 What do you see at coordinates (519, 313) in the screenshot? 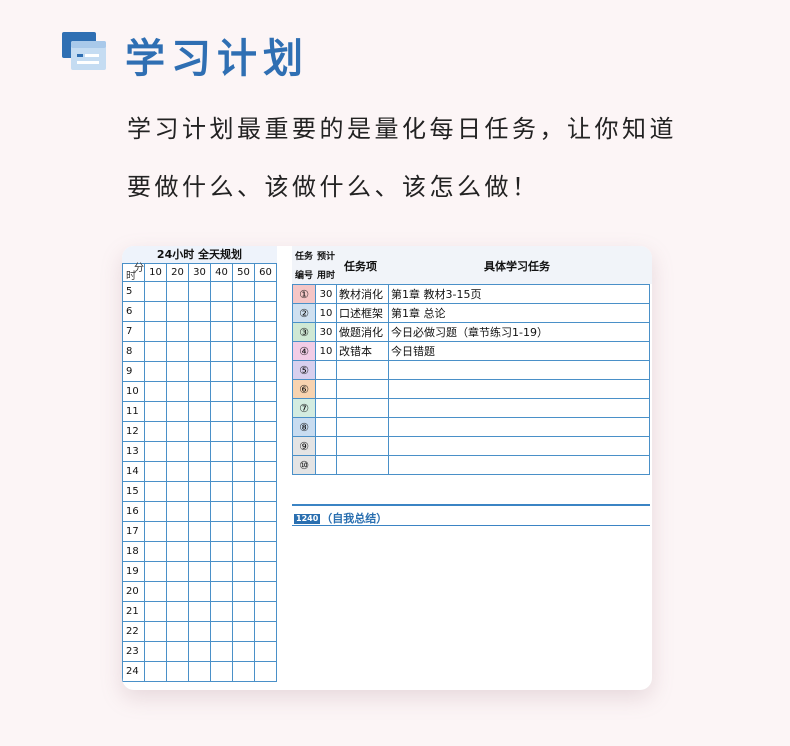
I see `task-detail: 第1章 总论` at bounding box center [519, 313].